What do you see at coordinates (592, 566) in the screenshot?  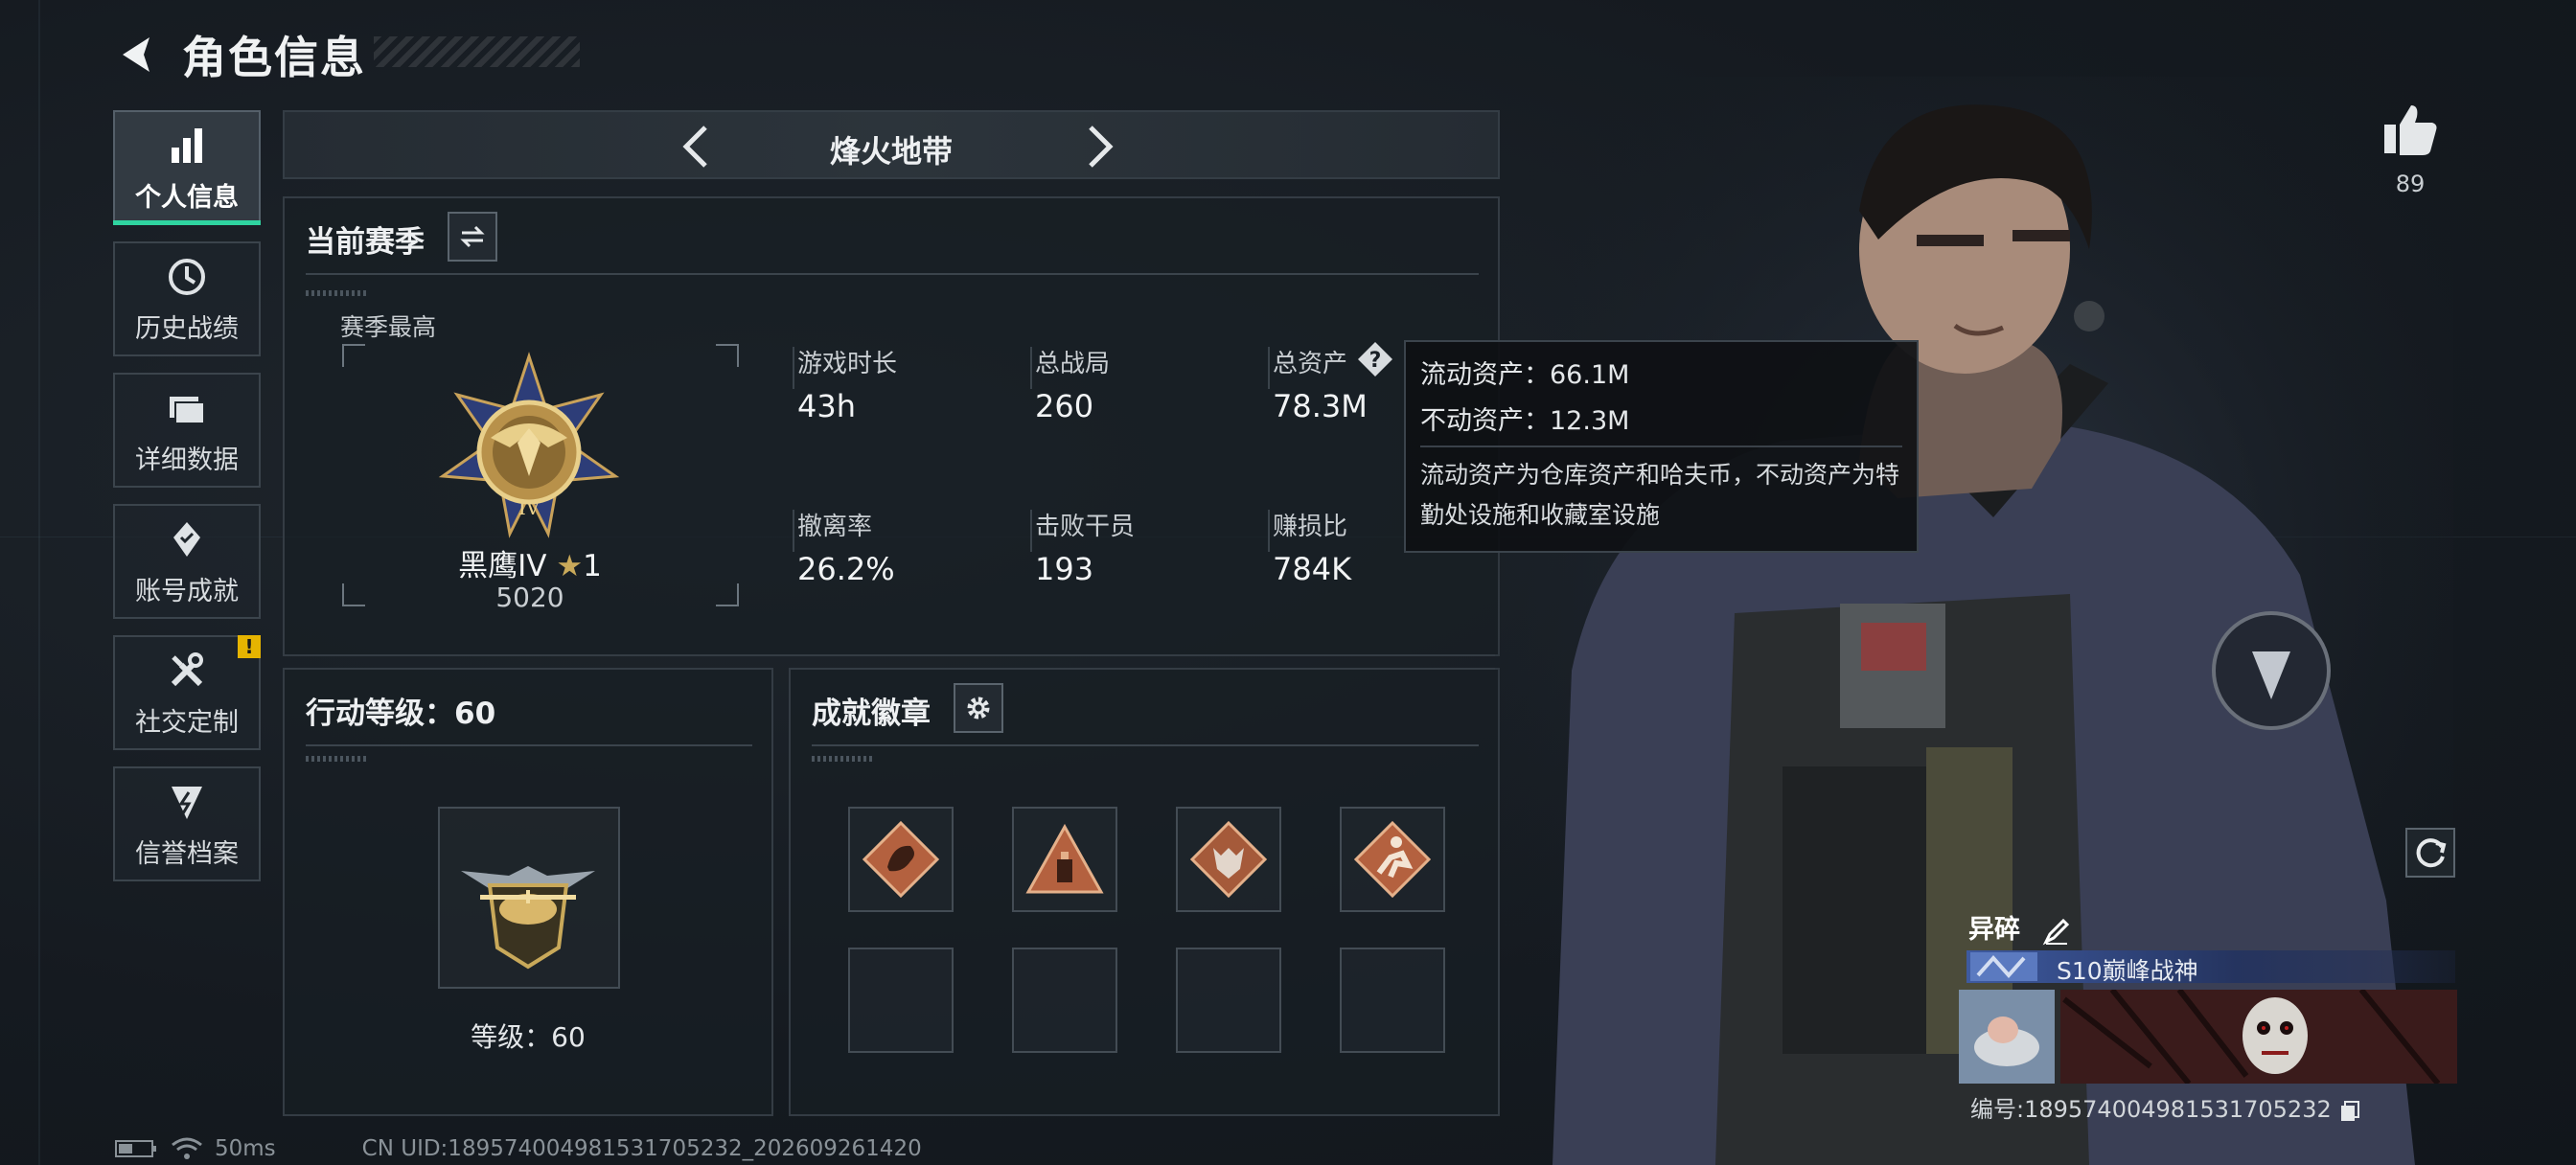 I see `rank-stars: 1` at bounding box center [592, 566].